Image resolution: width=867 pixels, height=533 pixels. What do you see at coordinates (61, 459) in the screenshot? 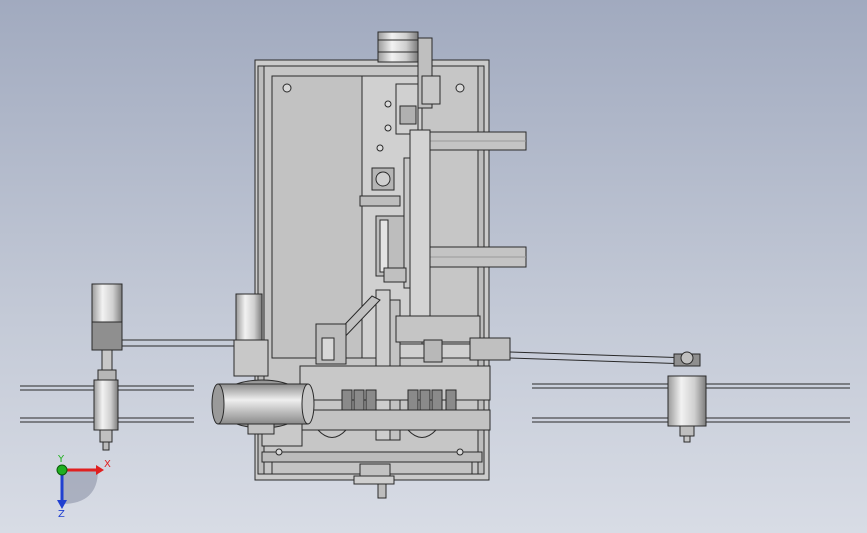
I see `y-axis-label: Y` at bounding box center [61, 459].